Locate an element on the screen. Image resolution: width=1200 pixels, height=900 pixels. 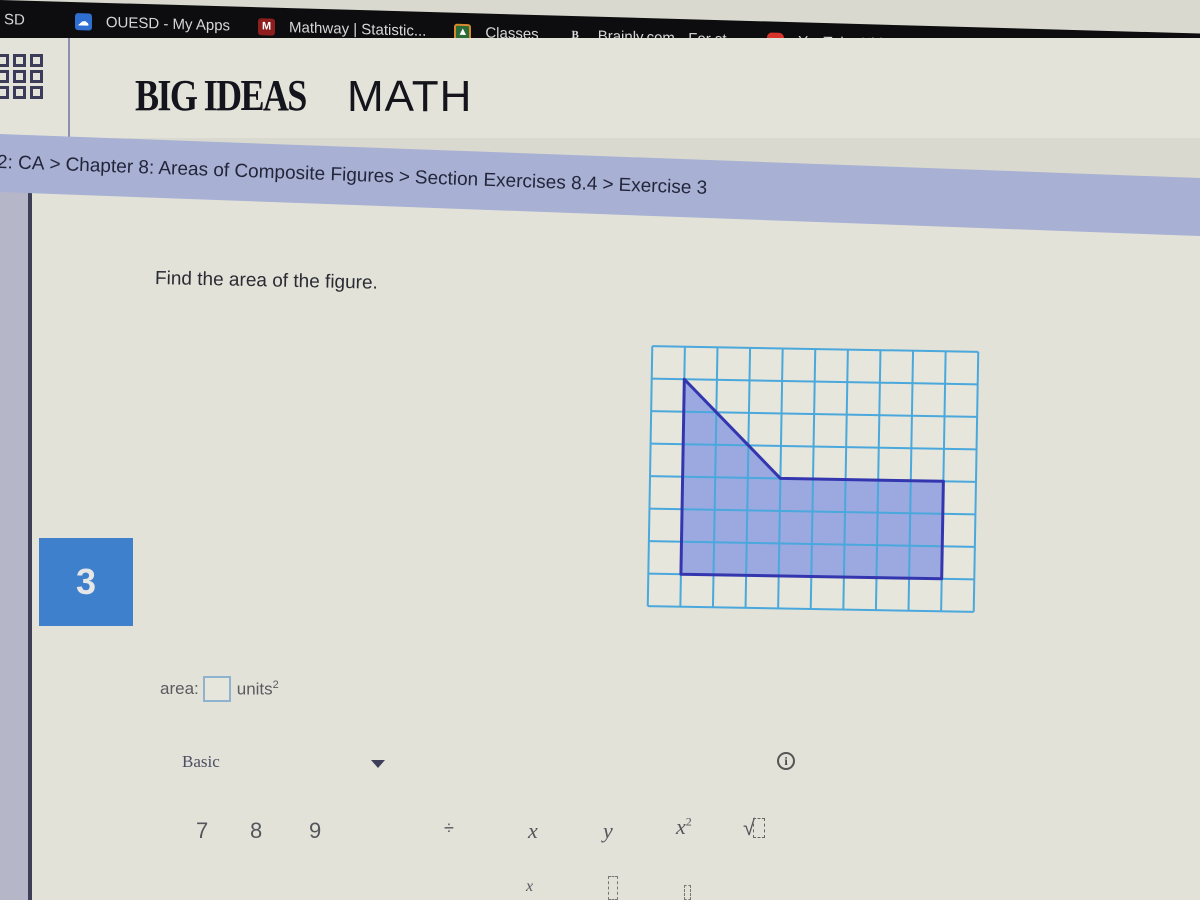
site-header: BIG IDEAS MATH is located at coordinates (600, 88).